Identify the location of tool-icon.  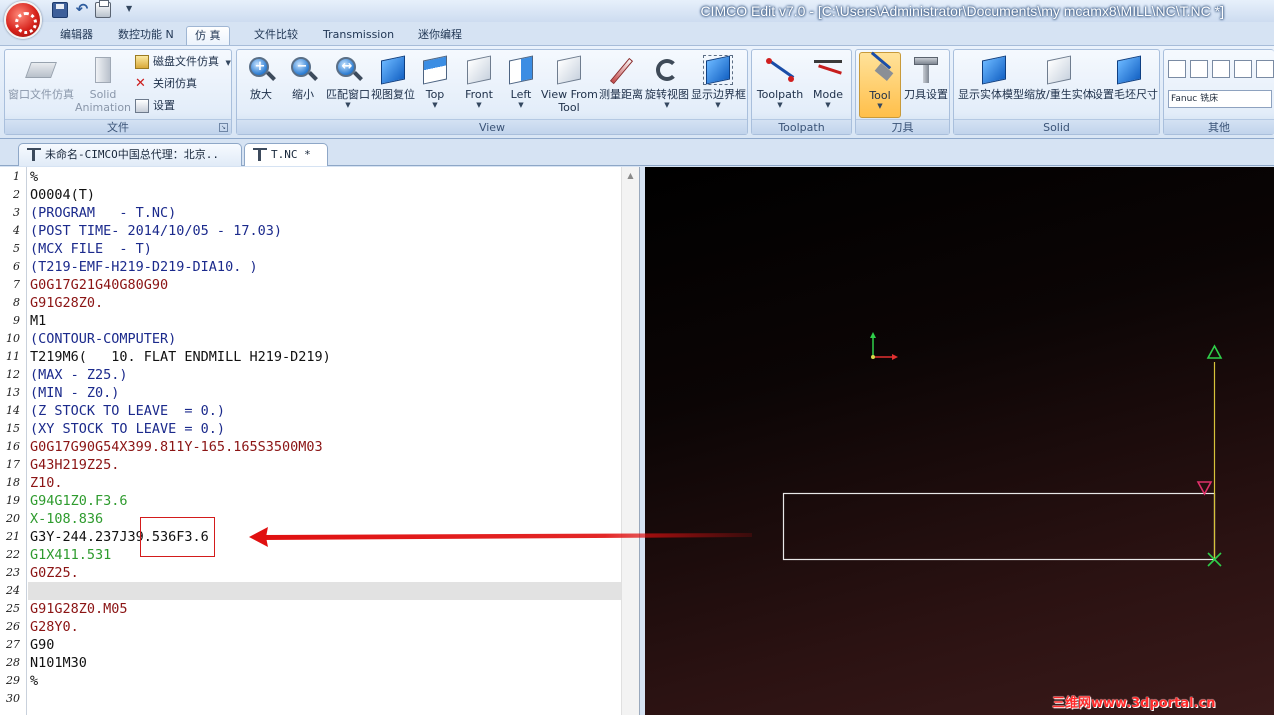
(880, 69).